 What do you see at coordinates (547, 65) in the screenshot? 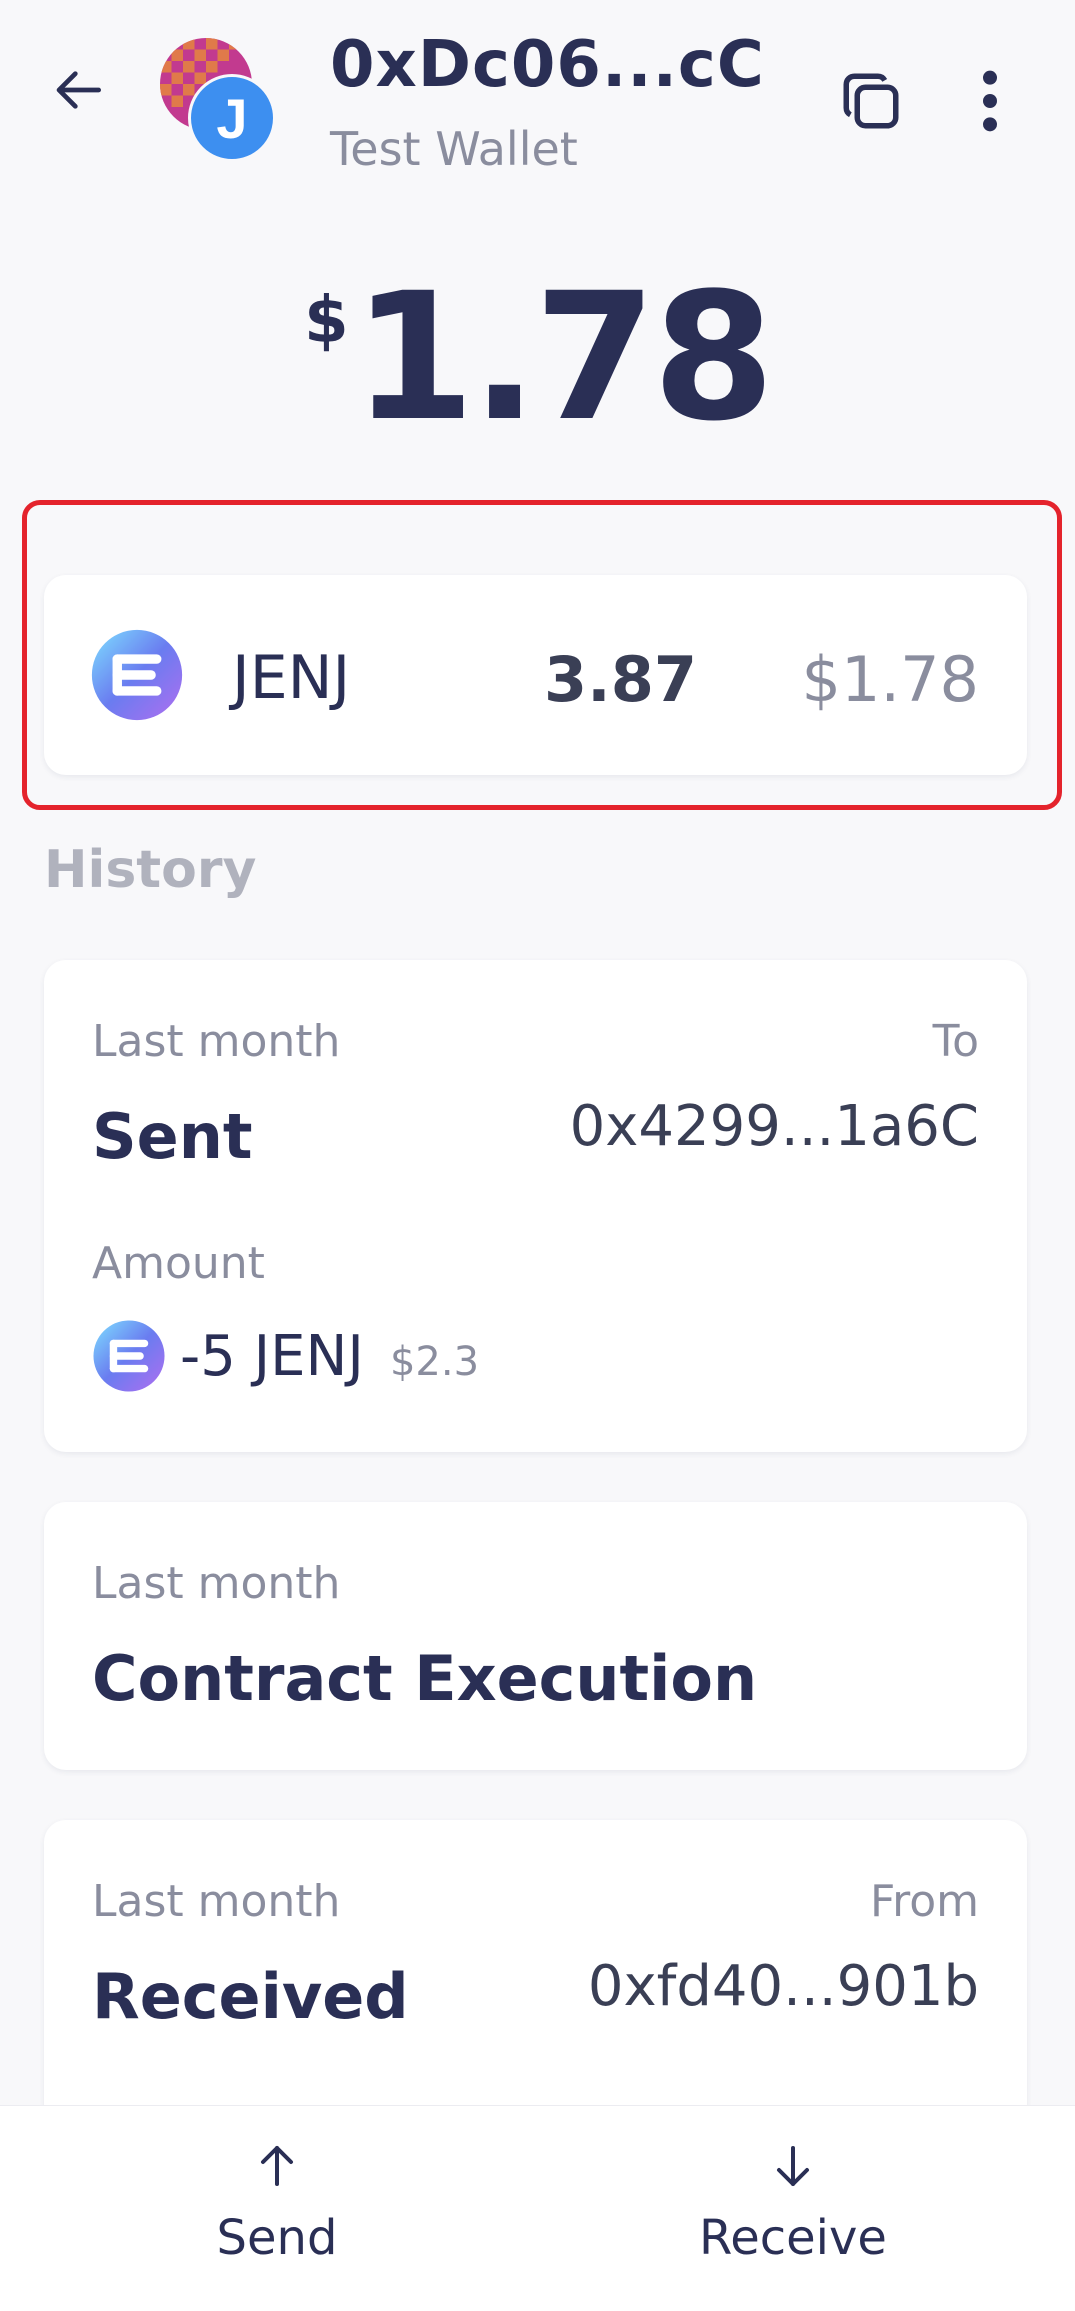
I see `wallet-address: 0xDc06...cC` at bounding box center [547, 65].